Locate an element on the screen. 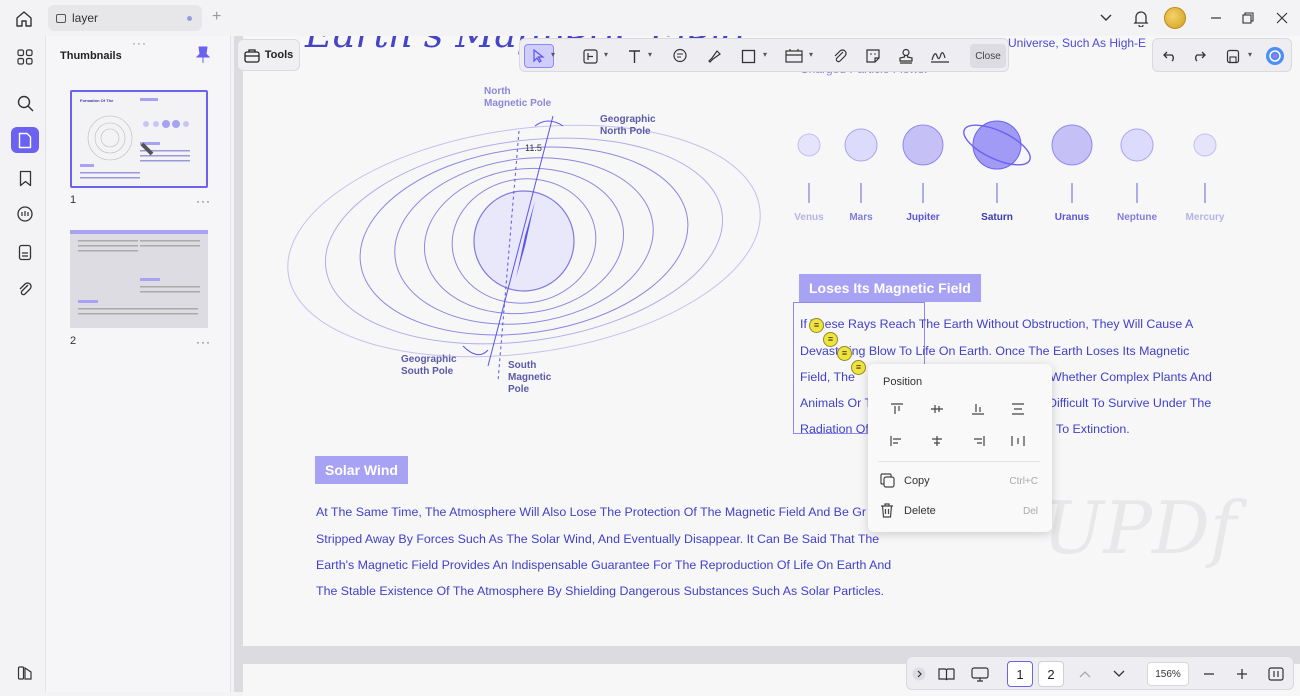 The width and height of the screenshot is (1300, 696). stamp-tool is located at coordinates (794, 56).